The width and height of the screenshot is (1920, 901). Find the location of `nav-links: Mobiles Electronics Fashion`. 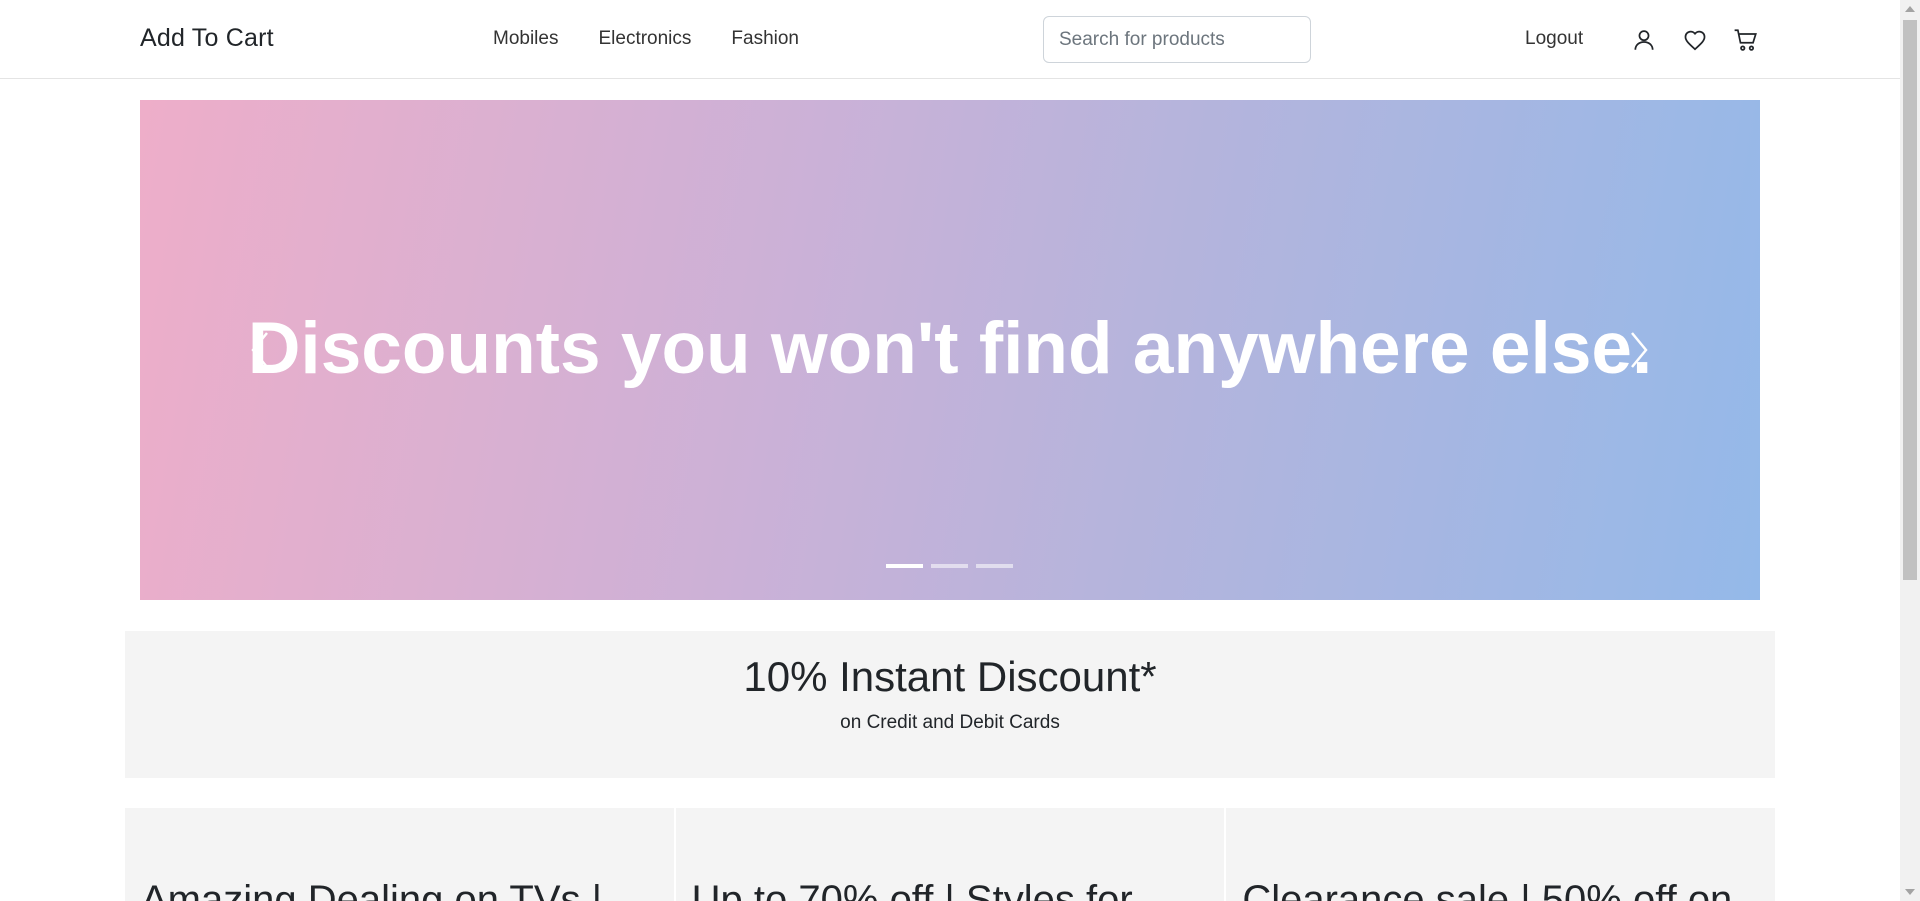

nav-links: Mobiles Electronics Fashion is located at coordinates (666, 39).